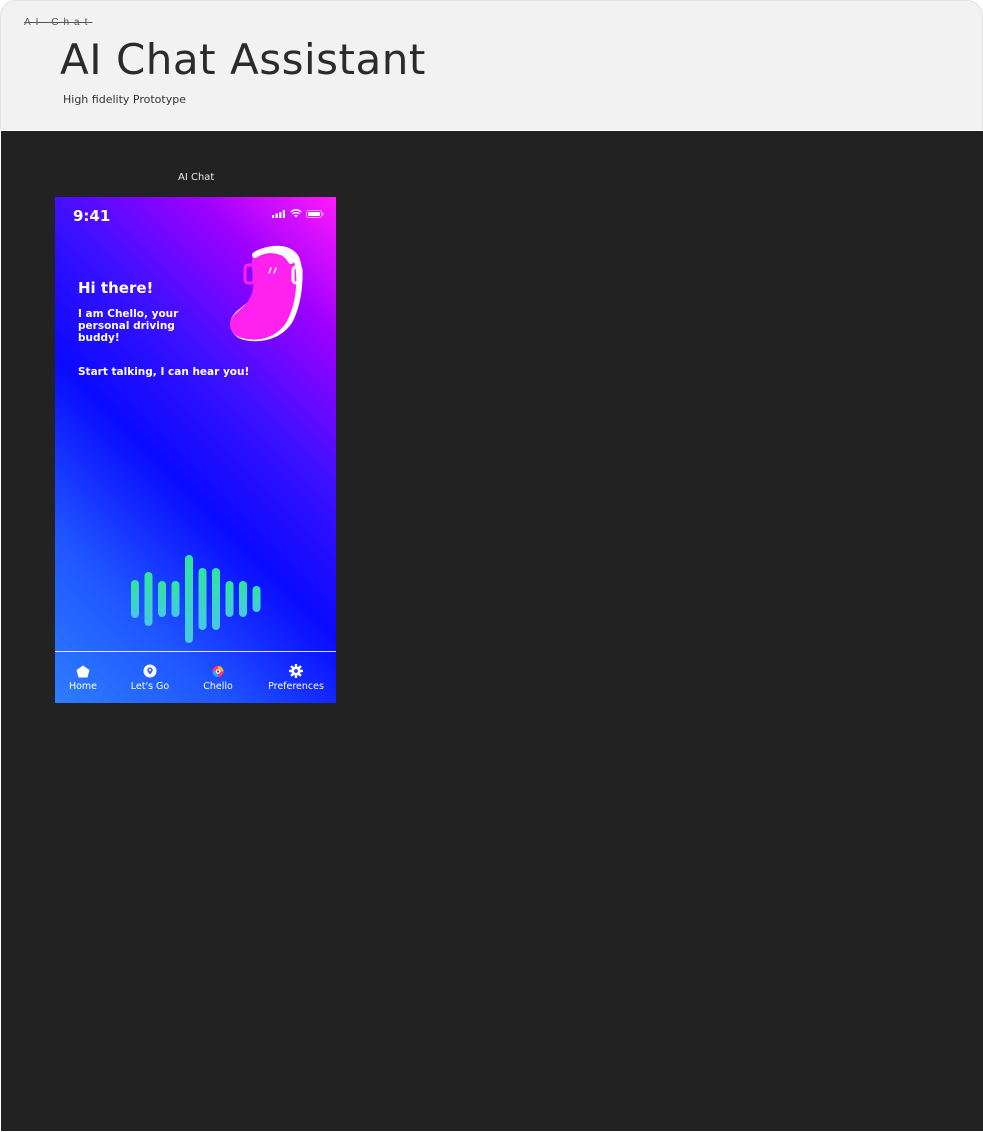 The height and width of the screenshot is (1132, 983). Describe the element at coordinates (124, 99) in the screenshot. I see `page-subtitle: High fidelity Prototype` at that location.